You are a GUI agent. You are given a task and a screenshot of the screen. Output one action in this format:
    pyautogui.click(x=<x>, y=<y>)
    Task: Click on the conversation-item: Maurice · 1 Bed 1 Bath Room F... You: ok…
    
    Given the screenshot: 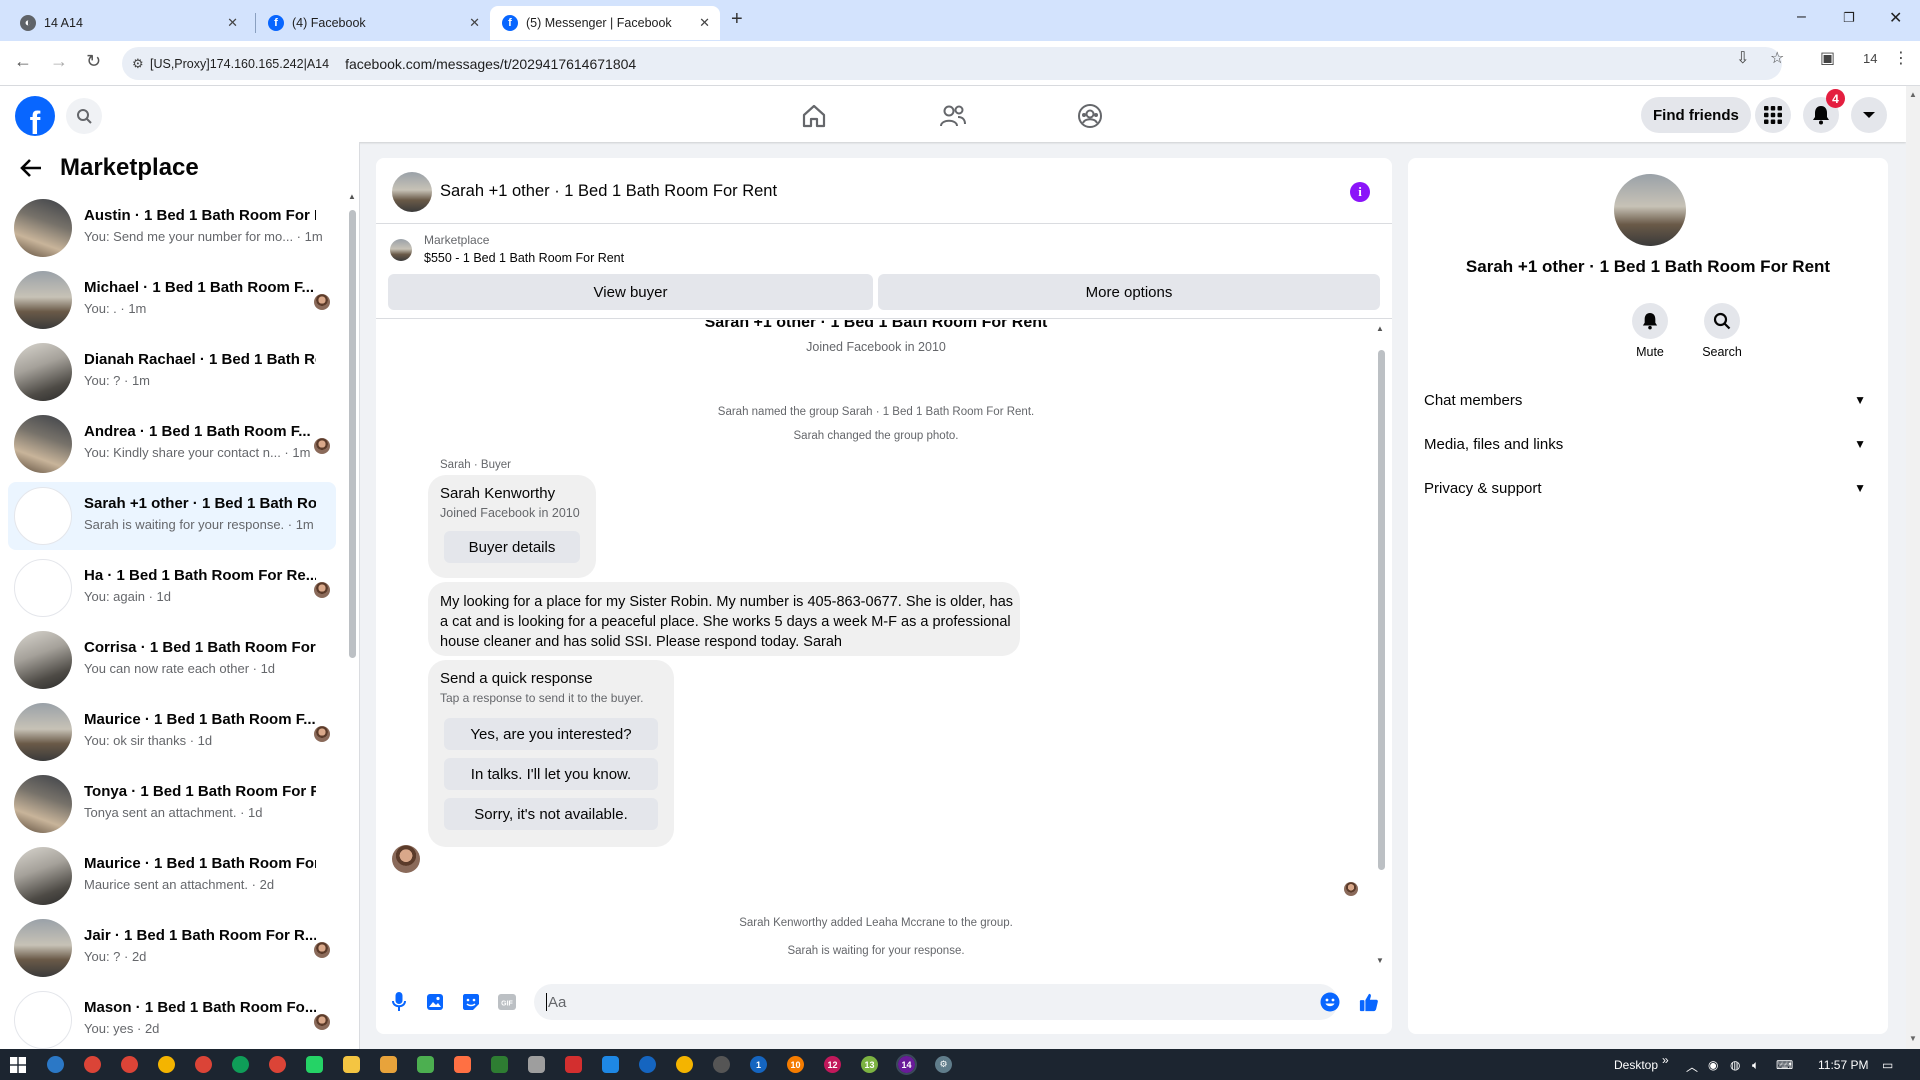 What is the action you would take?
    pyautogui.click(x=172, y=732)
    